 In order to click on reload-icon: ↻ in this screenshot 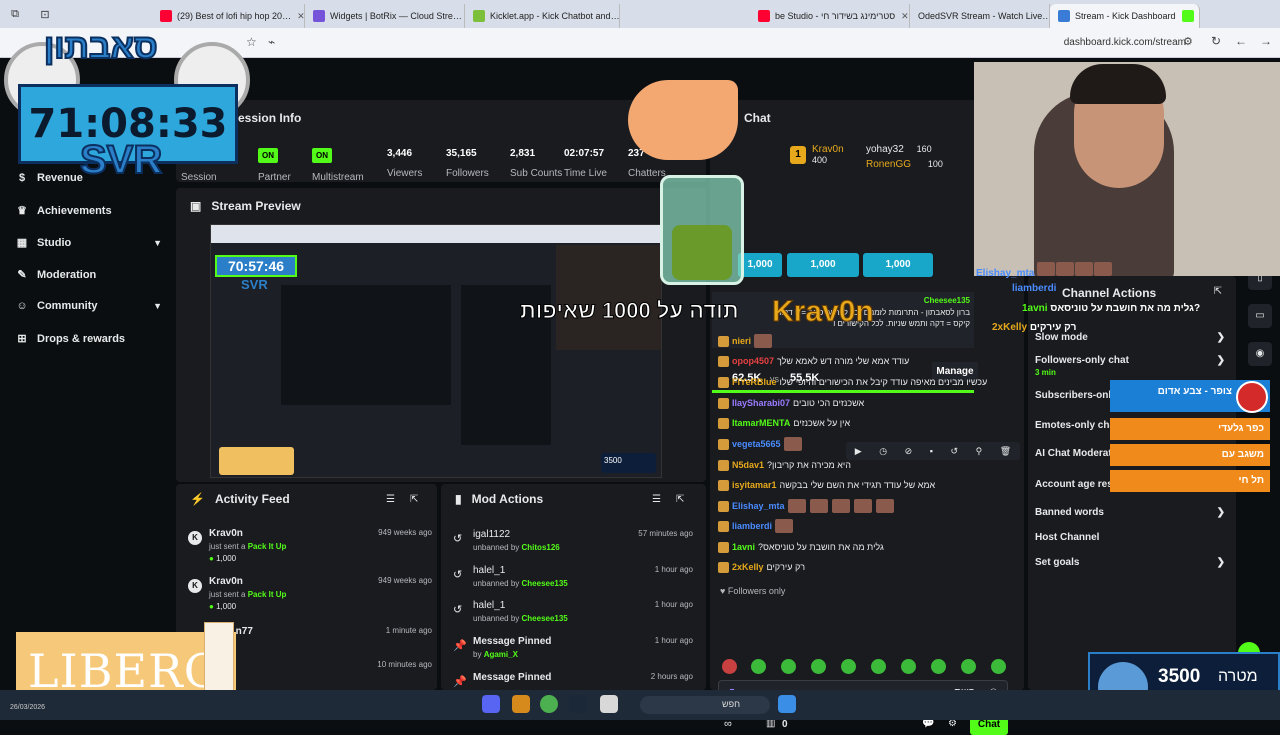, I will do `click(1216, 41)`.